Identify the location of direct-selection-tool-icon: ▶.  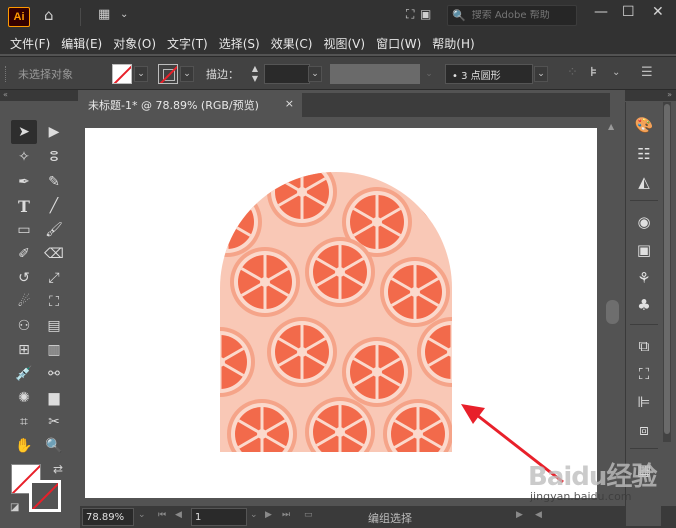
(54, 132).